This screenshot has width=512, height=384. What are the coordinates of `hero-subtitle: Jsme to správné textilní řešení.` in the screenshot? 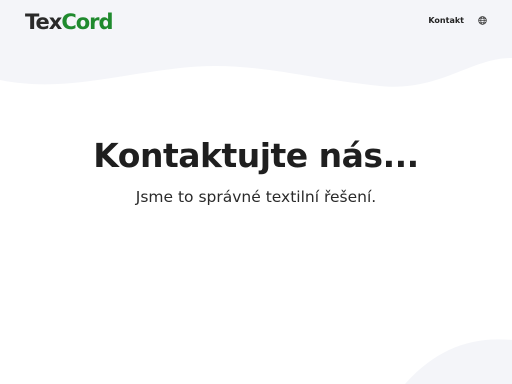 It's located at (256, 197).